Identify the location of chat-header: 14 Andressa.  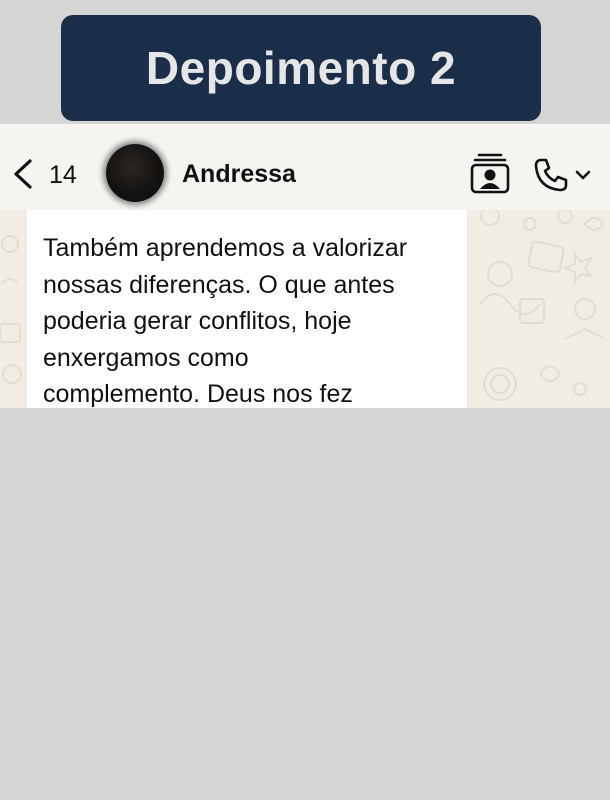
(305, 167).